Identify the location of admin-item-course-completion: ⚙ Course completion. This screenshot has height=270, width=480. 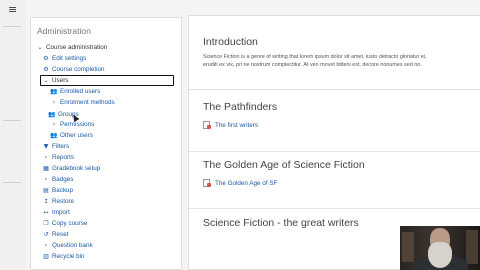
(73, 70).